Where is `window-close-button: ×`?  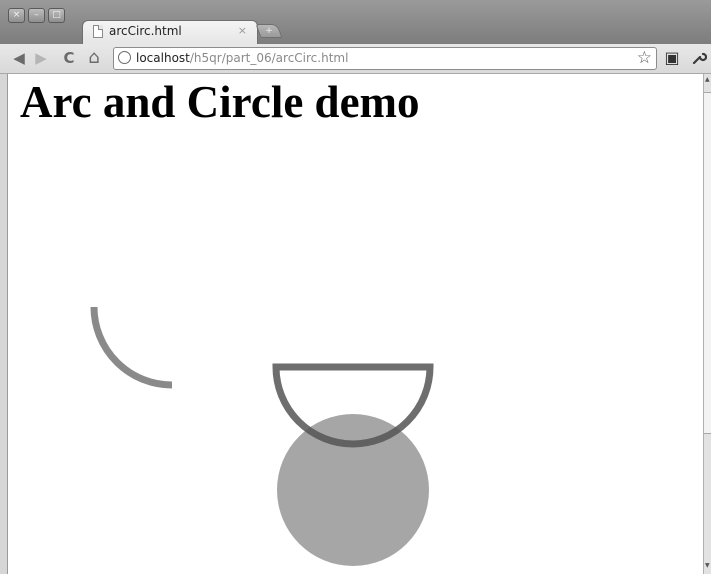
window-close-button: × is located at coordinates (16, 15).